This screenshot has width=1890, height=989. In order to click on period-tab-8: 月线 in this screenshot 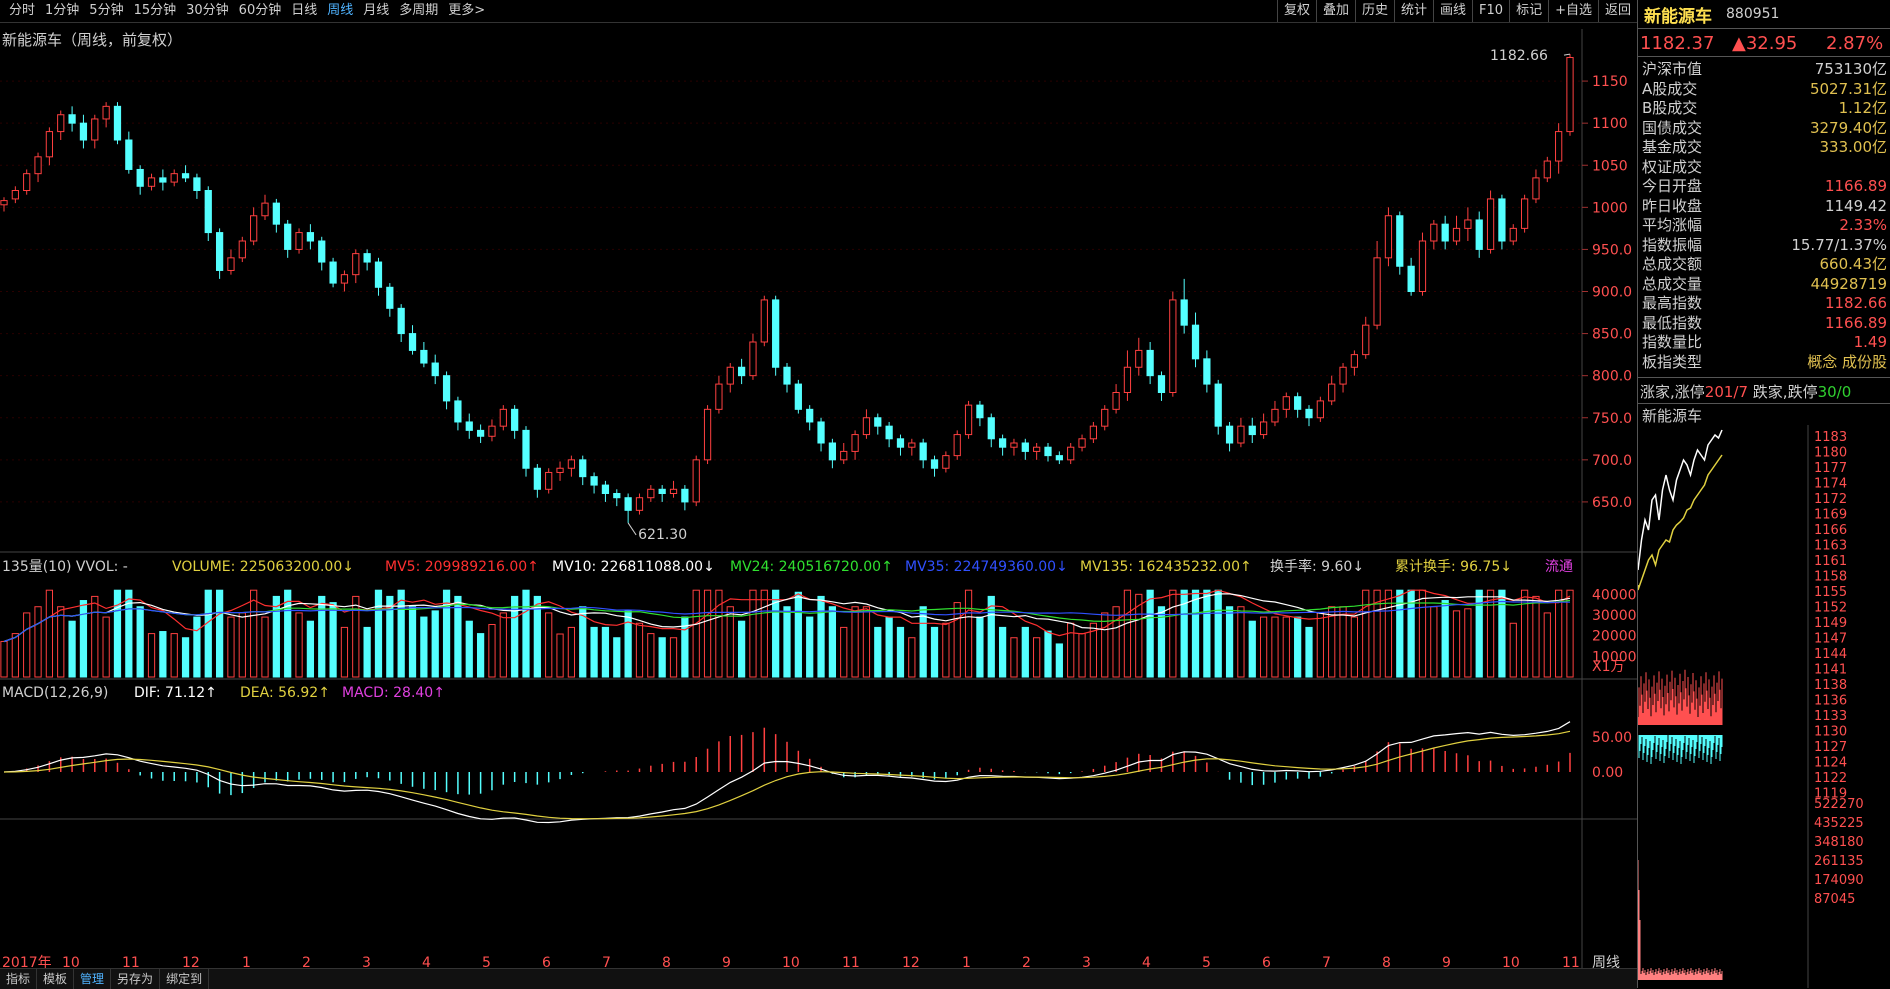, I will do `click(376, 11)`.